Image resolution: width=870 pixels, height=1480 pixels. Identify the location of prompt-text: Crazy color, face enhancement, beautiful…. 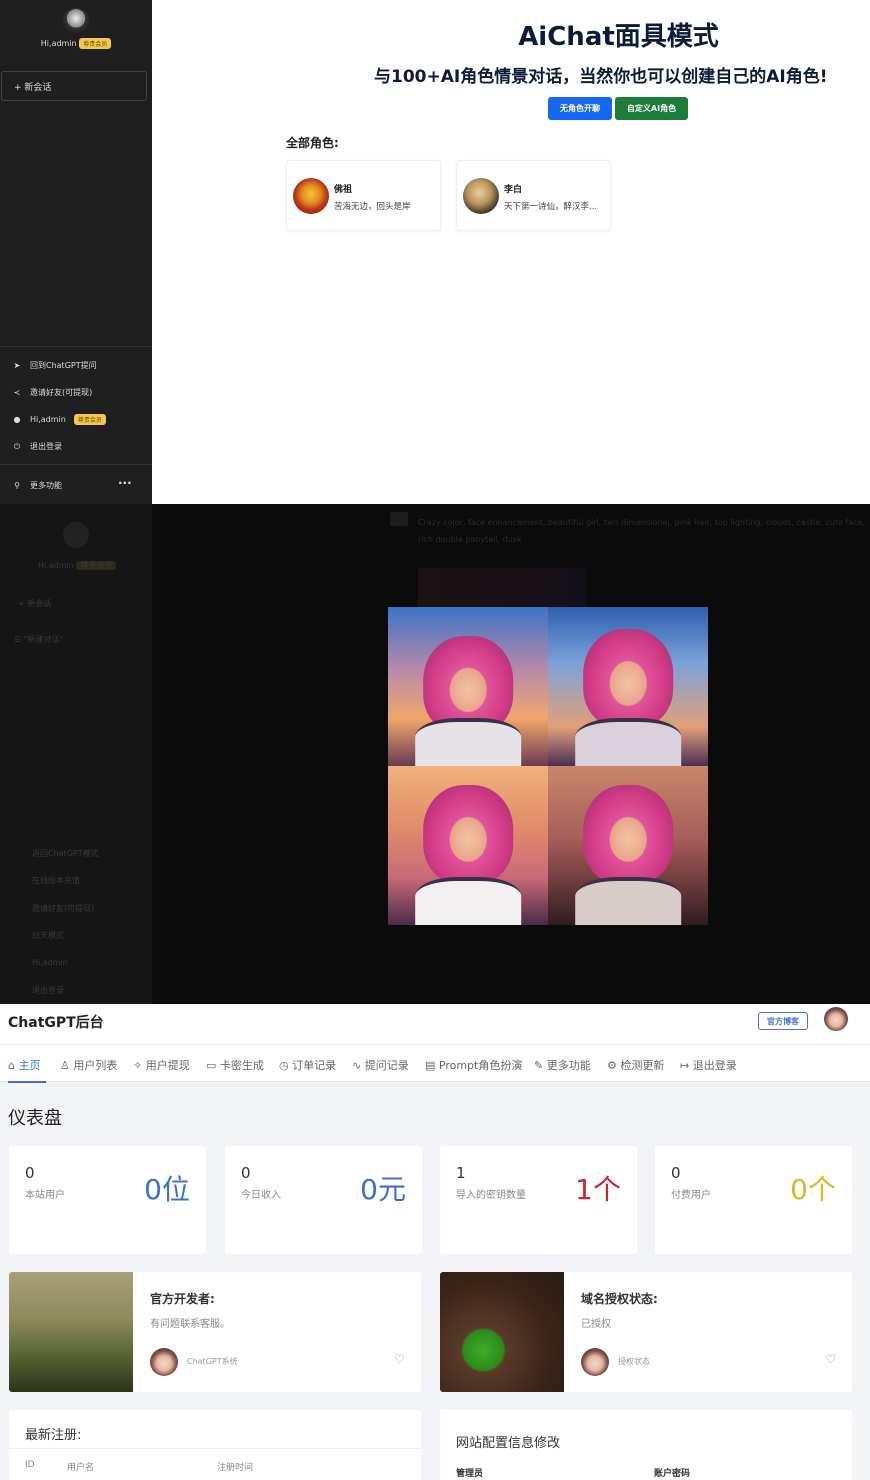
(641, 531).